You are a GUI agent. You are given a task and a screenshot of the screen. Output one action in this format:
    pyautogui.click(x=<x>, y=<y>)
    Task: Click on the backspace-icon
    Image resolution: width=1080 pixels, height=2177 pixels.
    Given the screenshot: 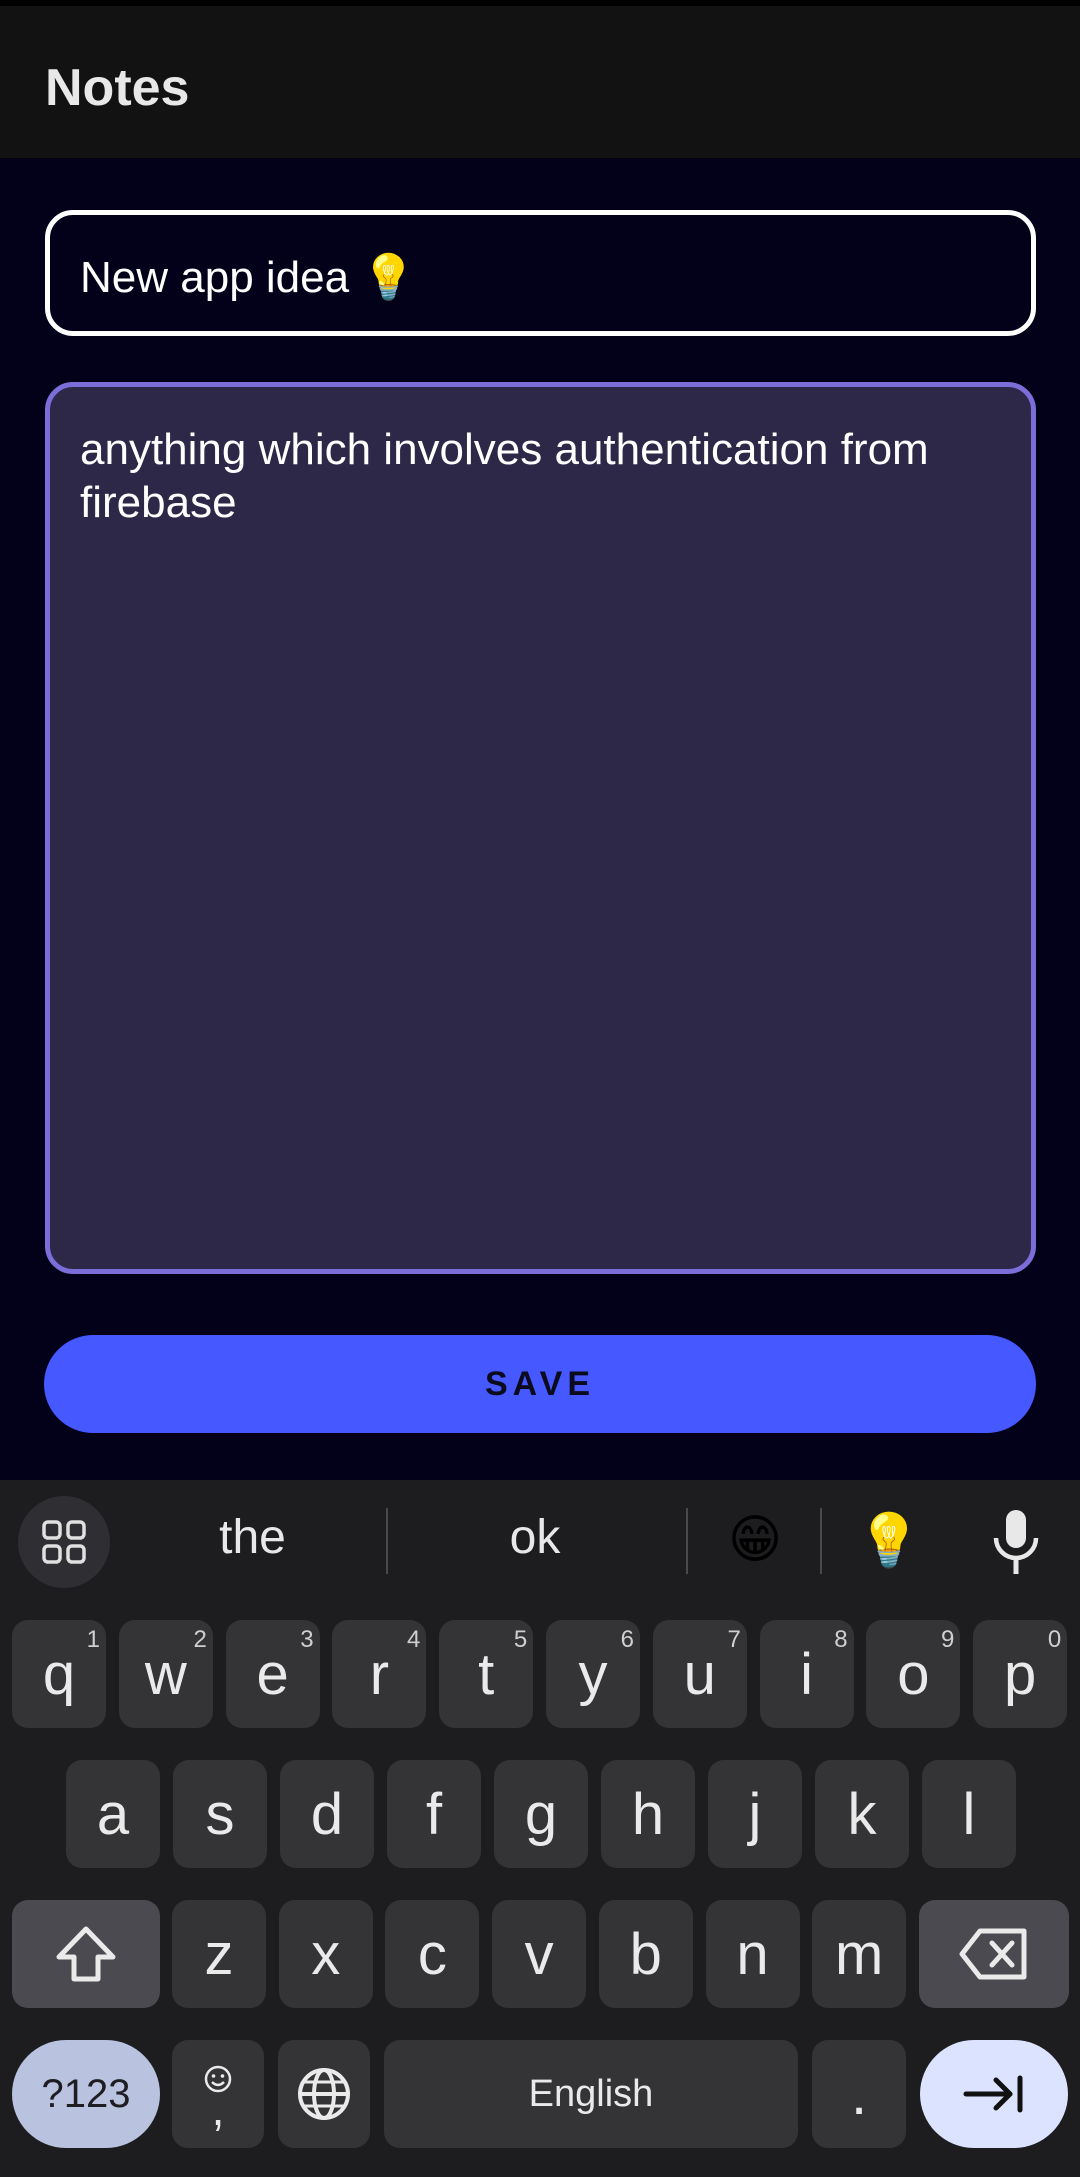 What is the action you would take?
    pyautogui.click(x=993, y=1954)
    